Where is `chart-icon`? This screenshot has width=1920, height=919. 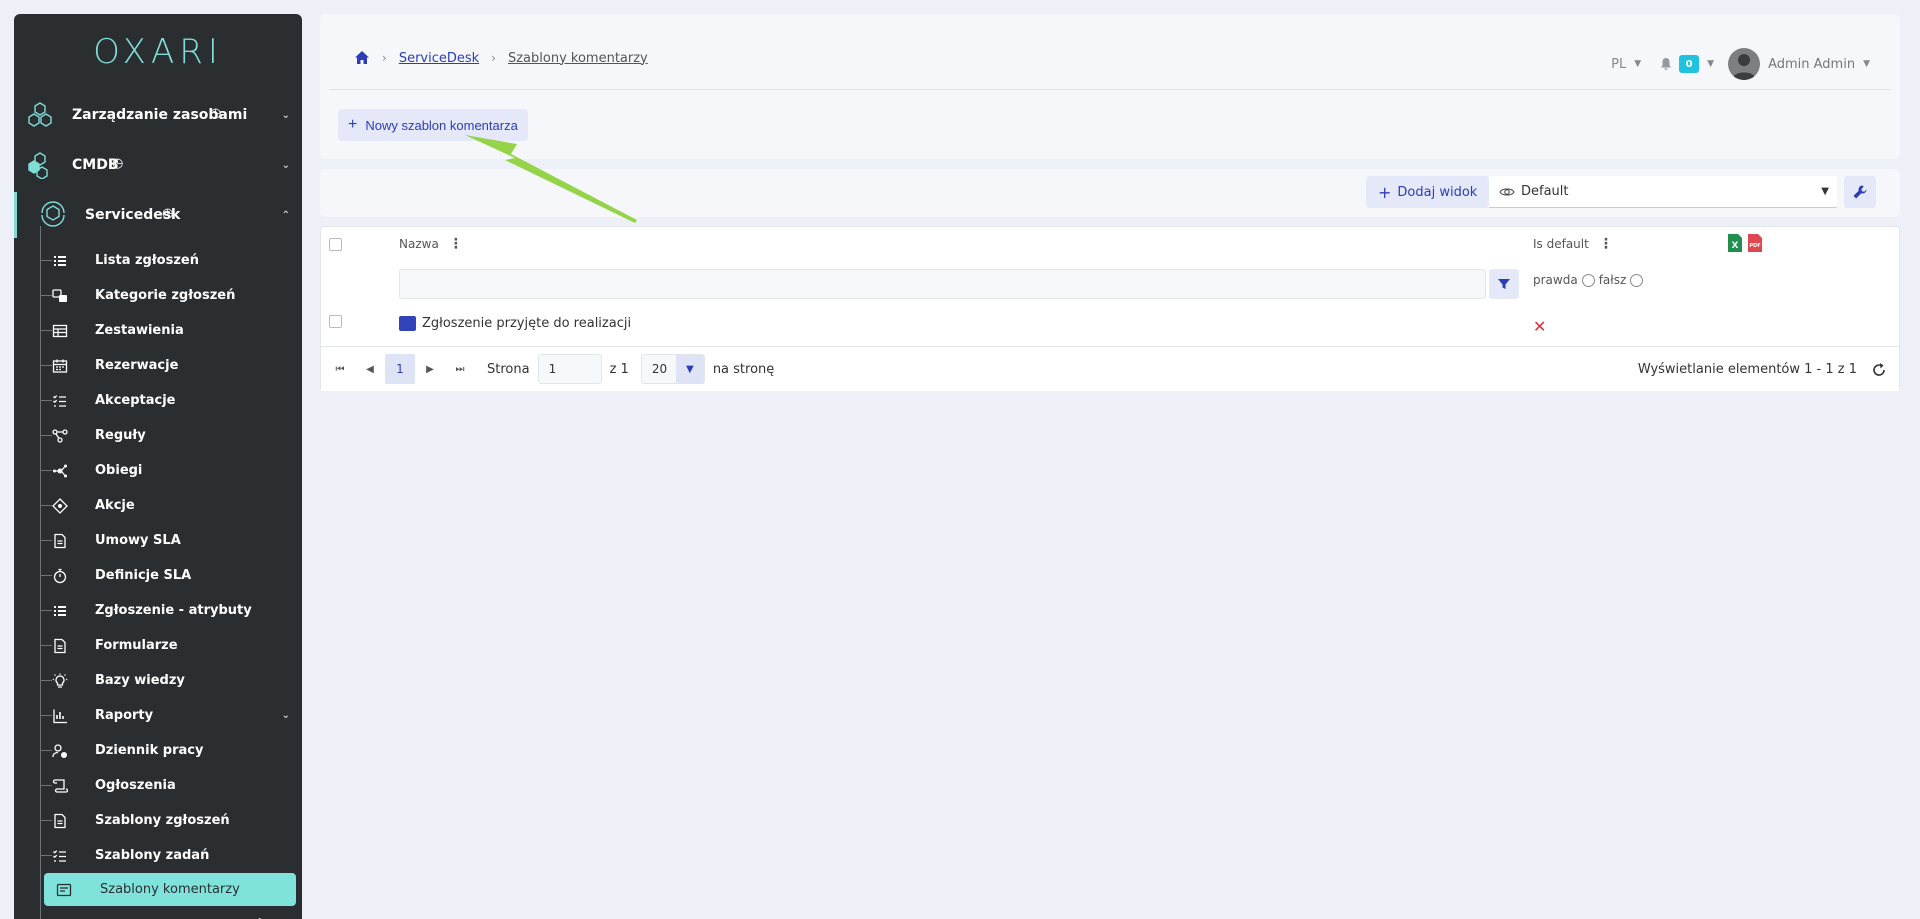
chart-icon is located at coordinates (60, 716).